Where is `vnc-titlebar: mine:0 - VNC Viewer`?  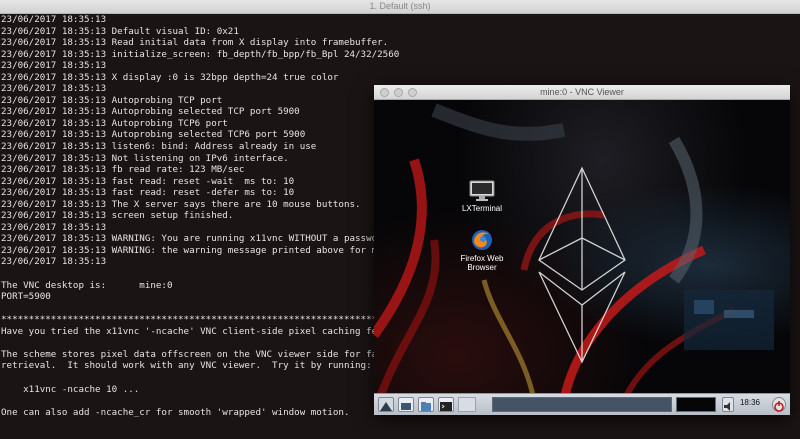 vnc-titlebar: mine:0 - VNC Viewer is located at coordinates (582, 92).